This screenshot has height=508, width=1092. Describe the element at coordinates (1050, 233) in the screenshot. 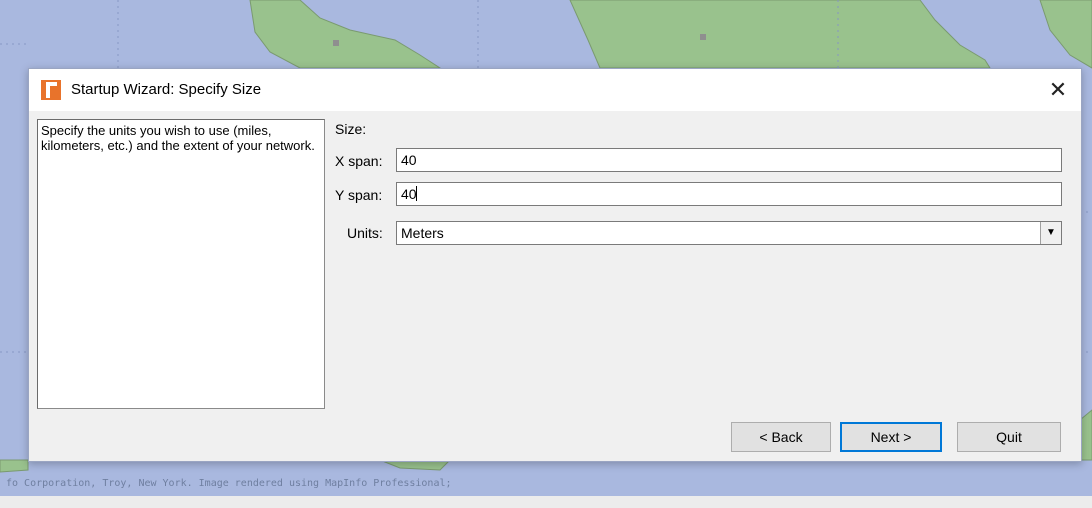

I see `chevron-down-icon: ▼` at that location.